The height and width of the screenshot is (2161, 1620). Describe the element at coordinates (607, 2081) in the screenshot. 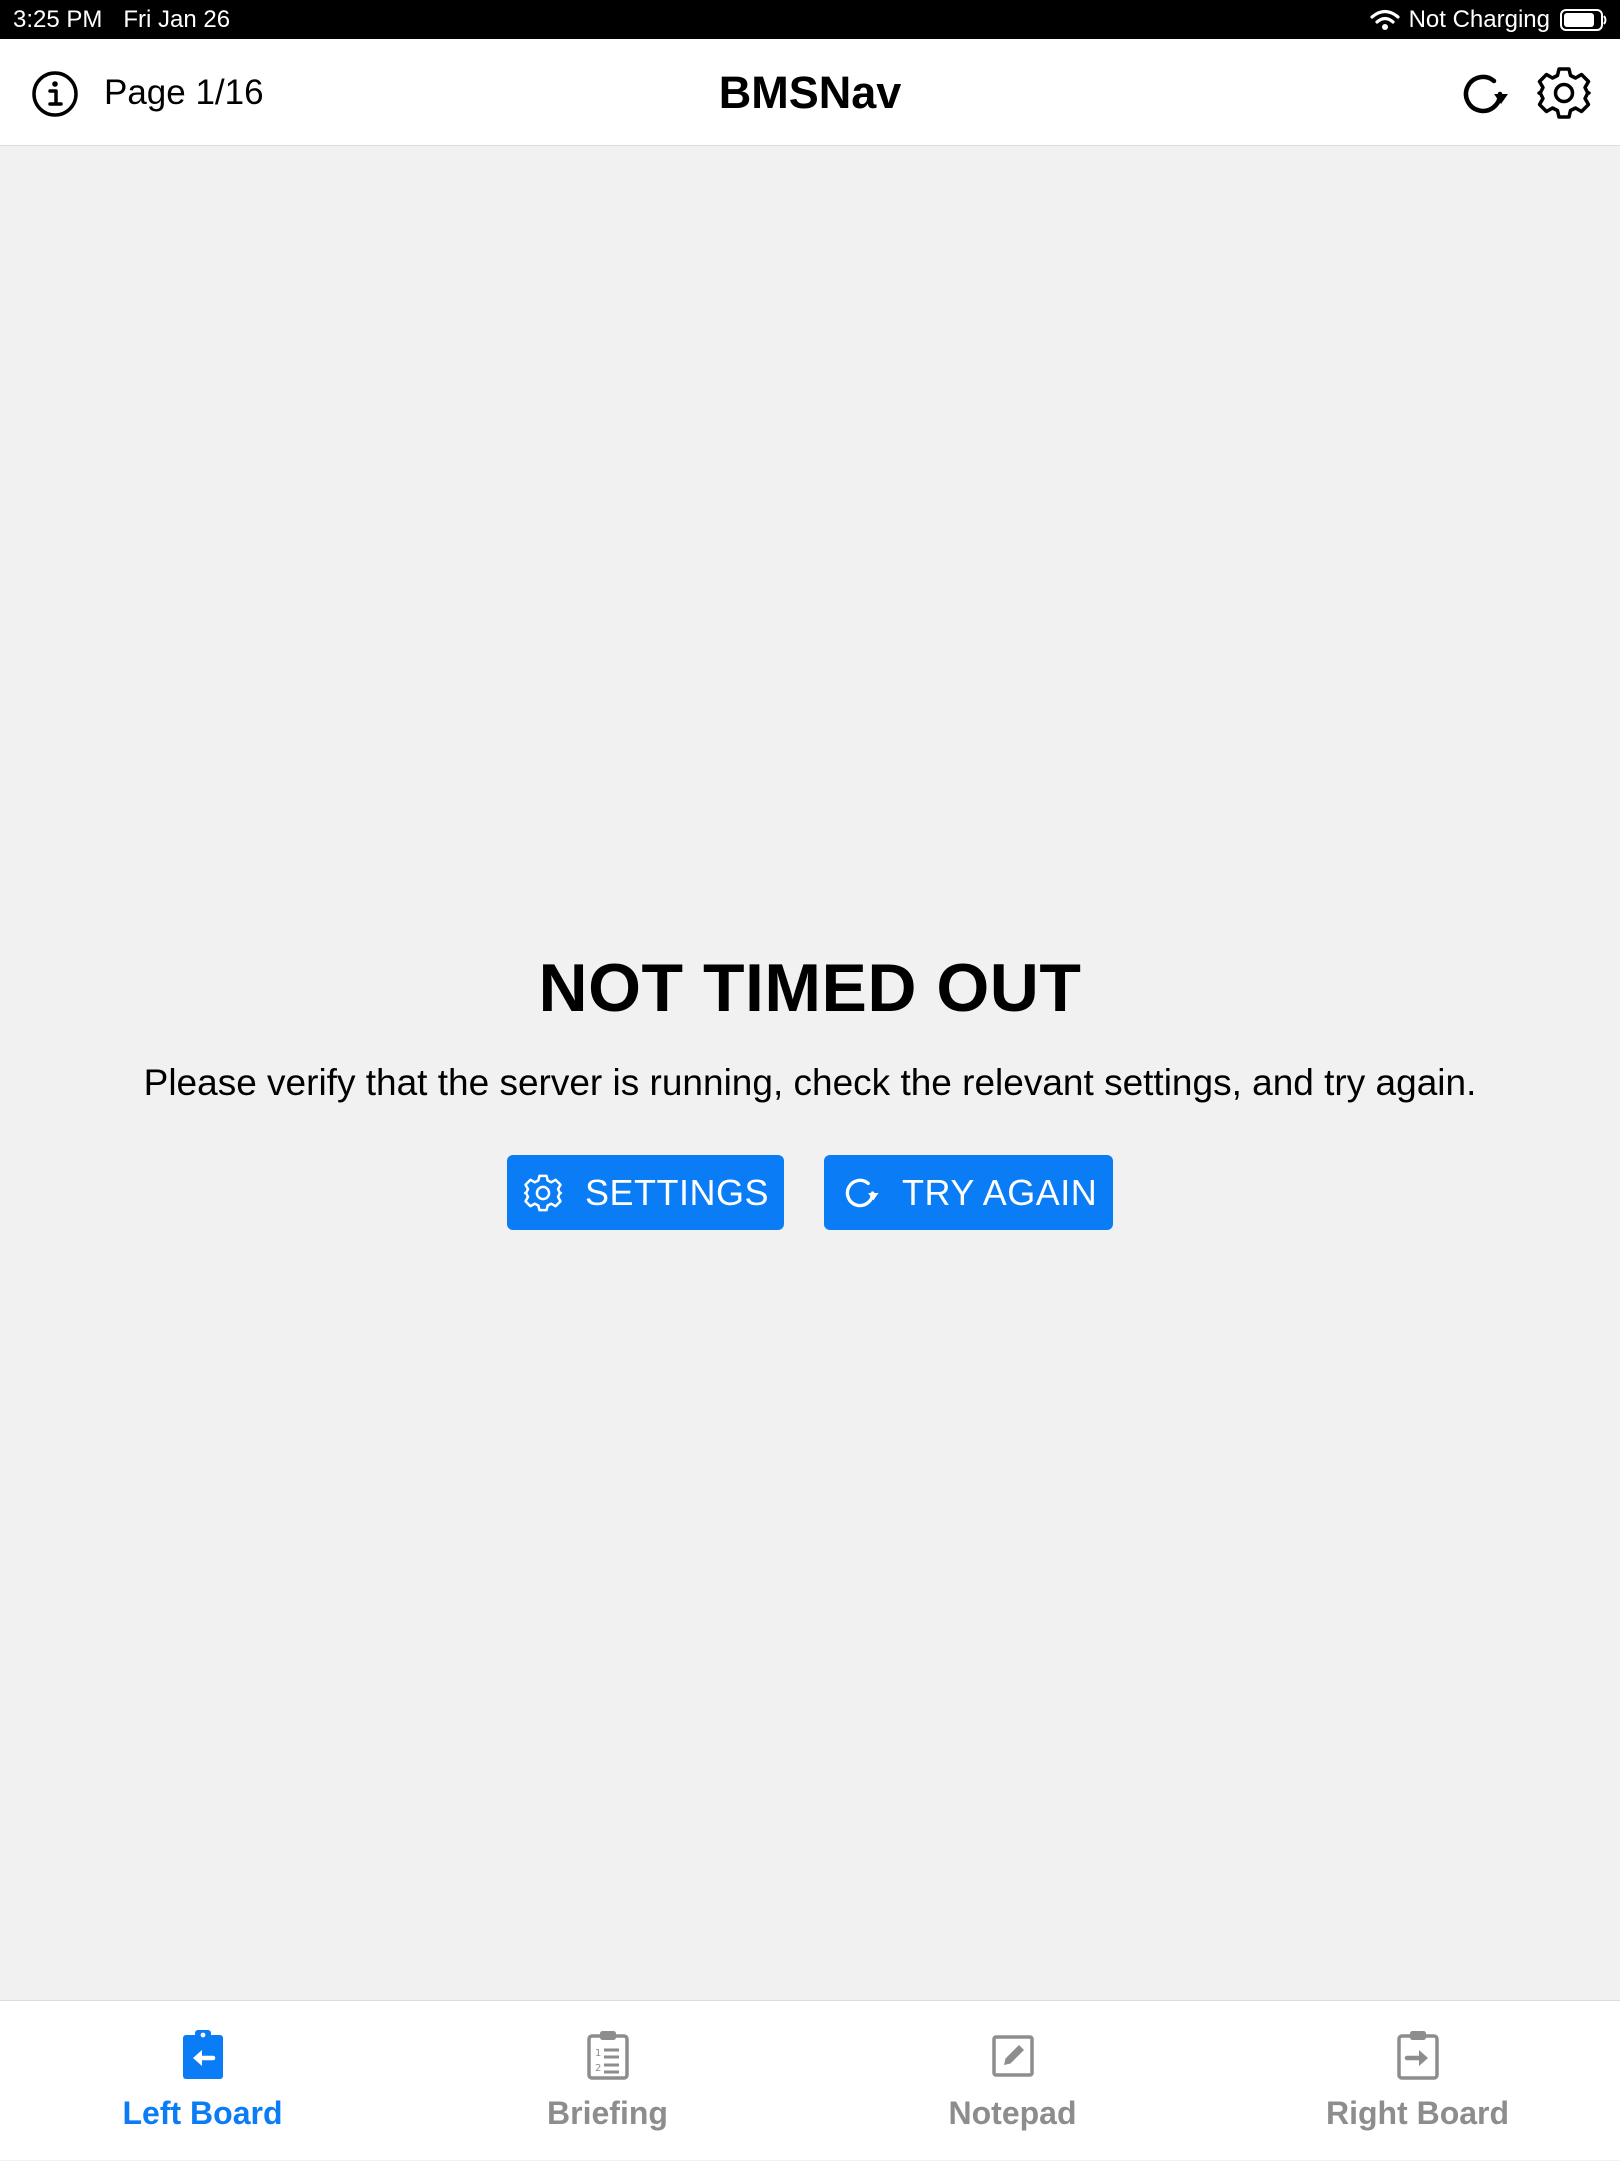

I see `tab-briefing: 1 2 Briefing` at that location.